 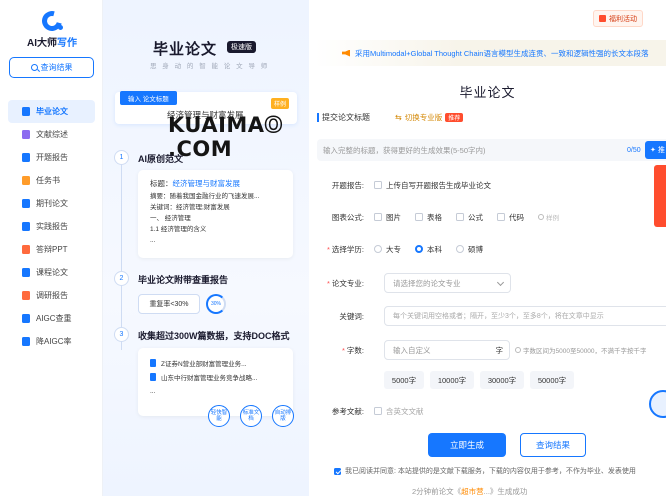 I want to click on search-icon, so click(x=34, y=67).